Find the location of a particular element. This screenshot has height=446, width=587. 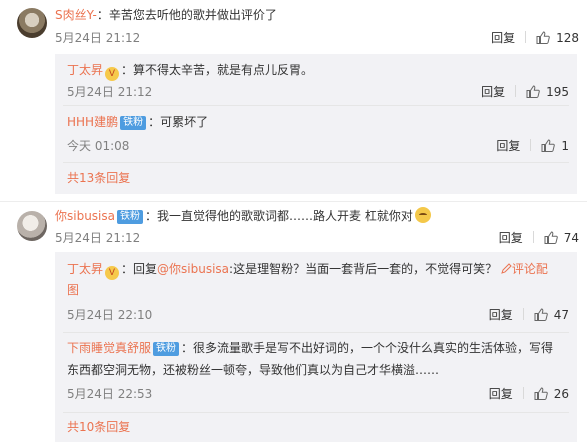

more-replies-link: 共13条回复 is located at coordinates (98, 178).